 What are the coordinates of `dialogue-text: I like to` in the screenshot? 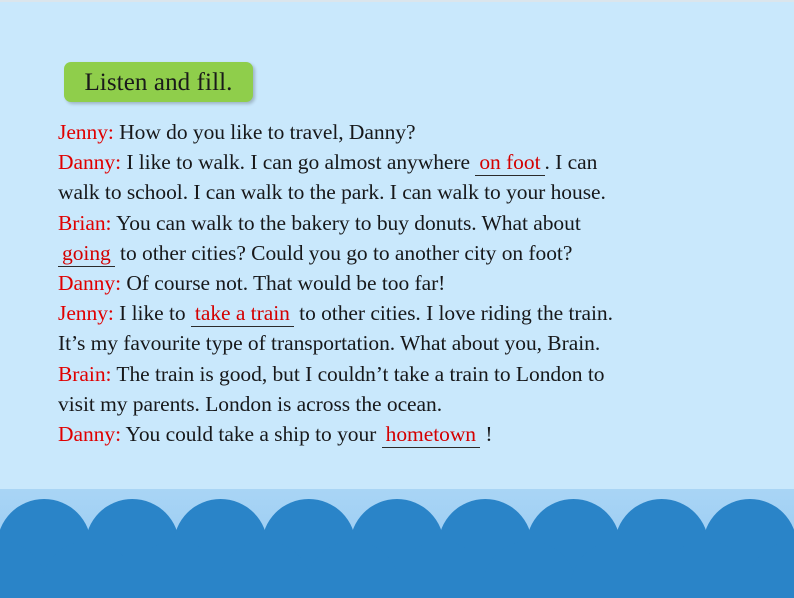 It's located at (152, 313).